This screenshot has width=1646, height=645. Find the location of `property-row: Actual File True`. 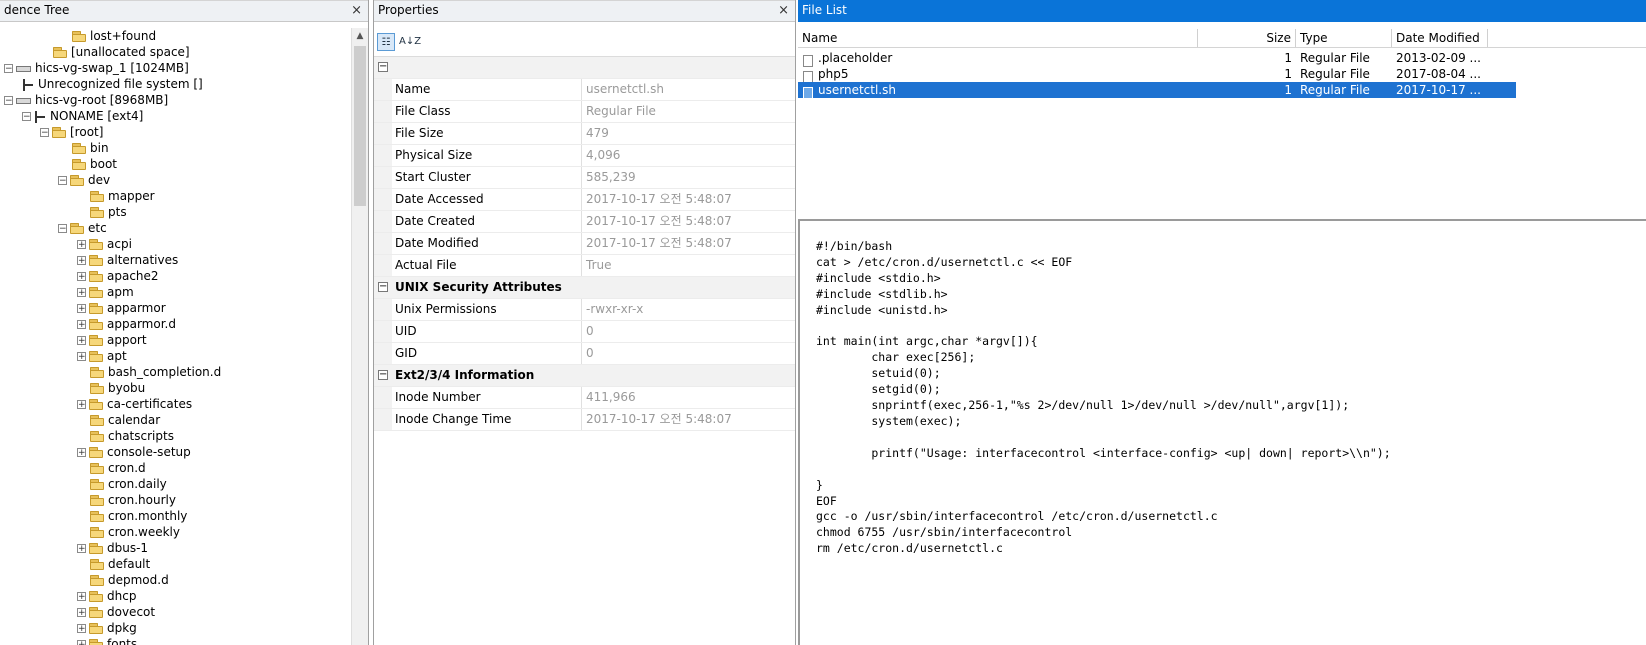

property-row: Actual File True is located at coordinates (584, 266).